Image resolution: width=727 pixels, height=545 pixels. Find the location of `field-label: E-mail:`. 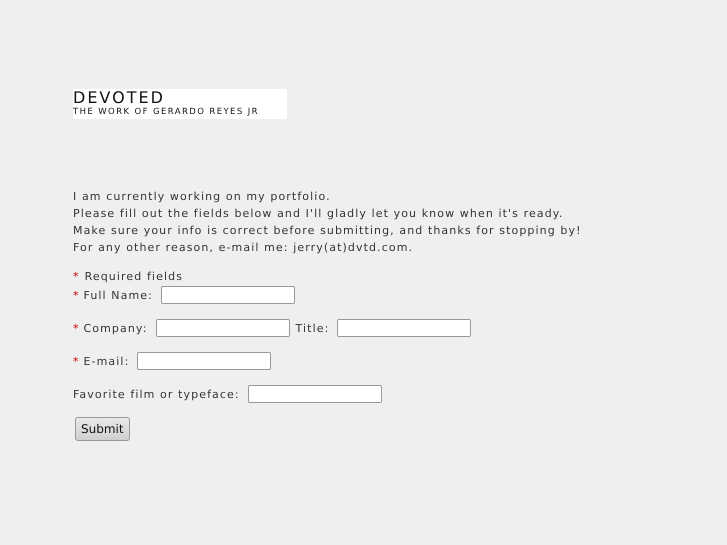

field-label: E-mail: is located at coordinates (107, 361).